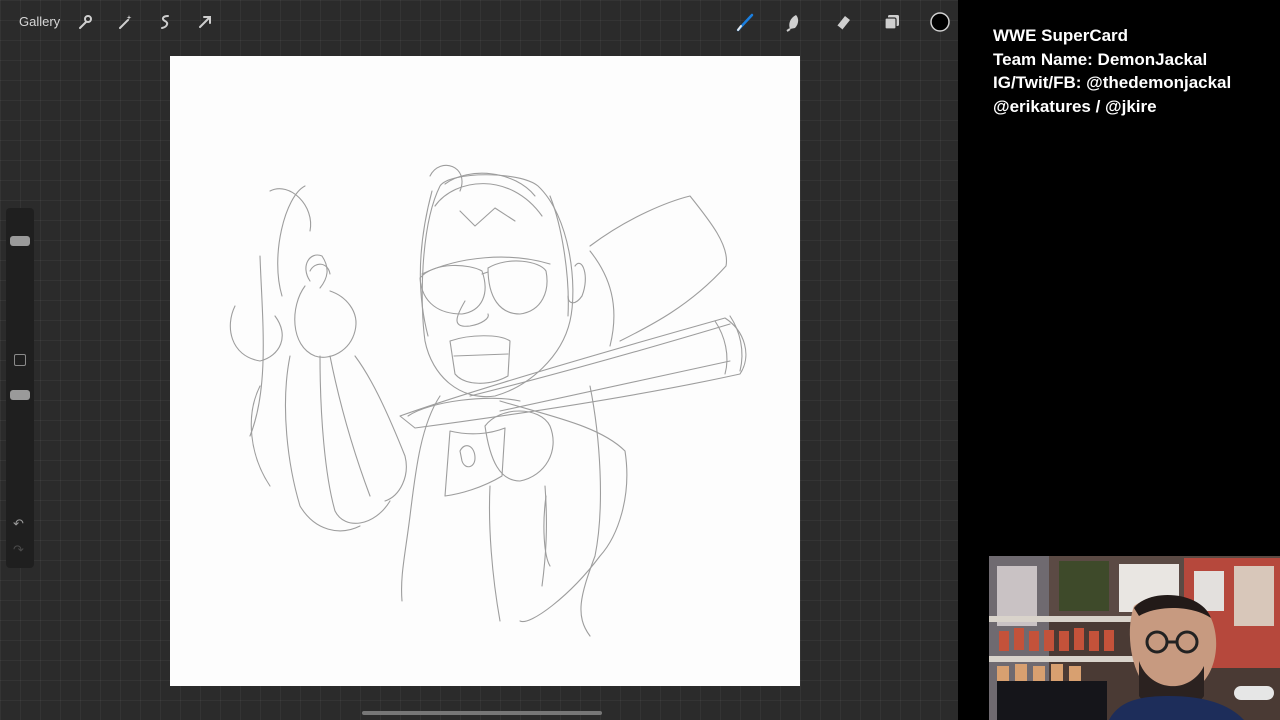  What do you see at coordinates (479, 22) in the screenshot?
I see `top-toolbar: Gallery` at bounding box center [479, 22].